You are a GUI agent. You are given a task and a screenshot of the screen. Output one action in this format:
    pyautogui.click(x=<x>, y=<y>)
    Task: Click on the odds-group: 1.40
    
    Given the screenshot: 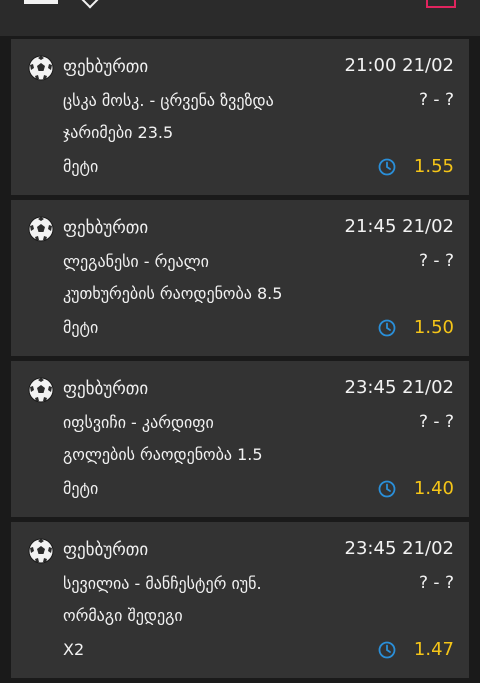 What is the action you would take?
    pyautogui.click(x=416, y=488)
    